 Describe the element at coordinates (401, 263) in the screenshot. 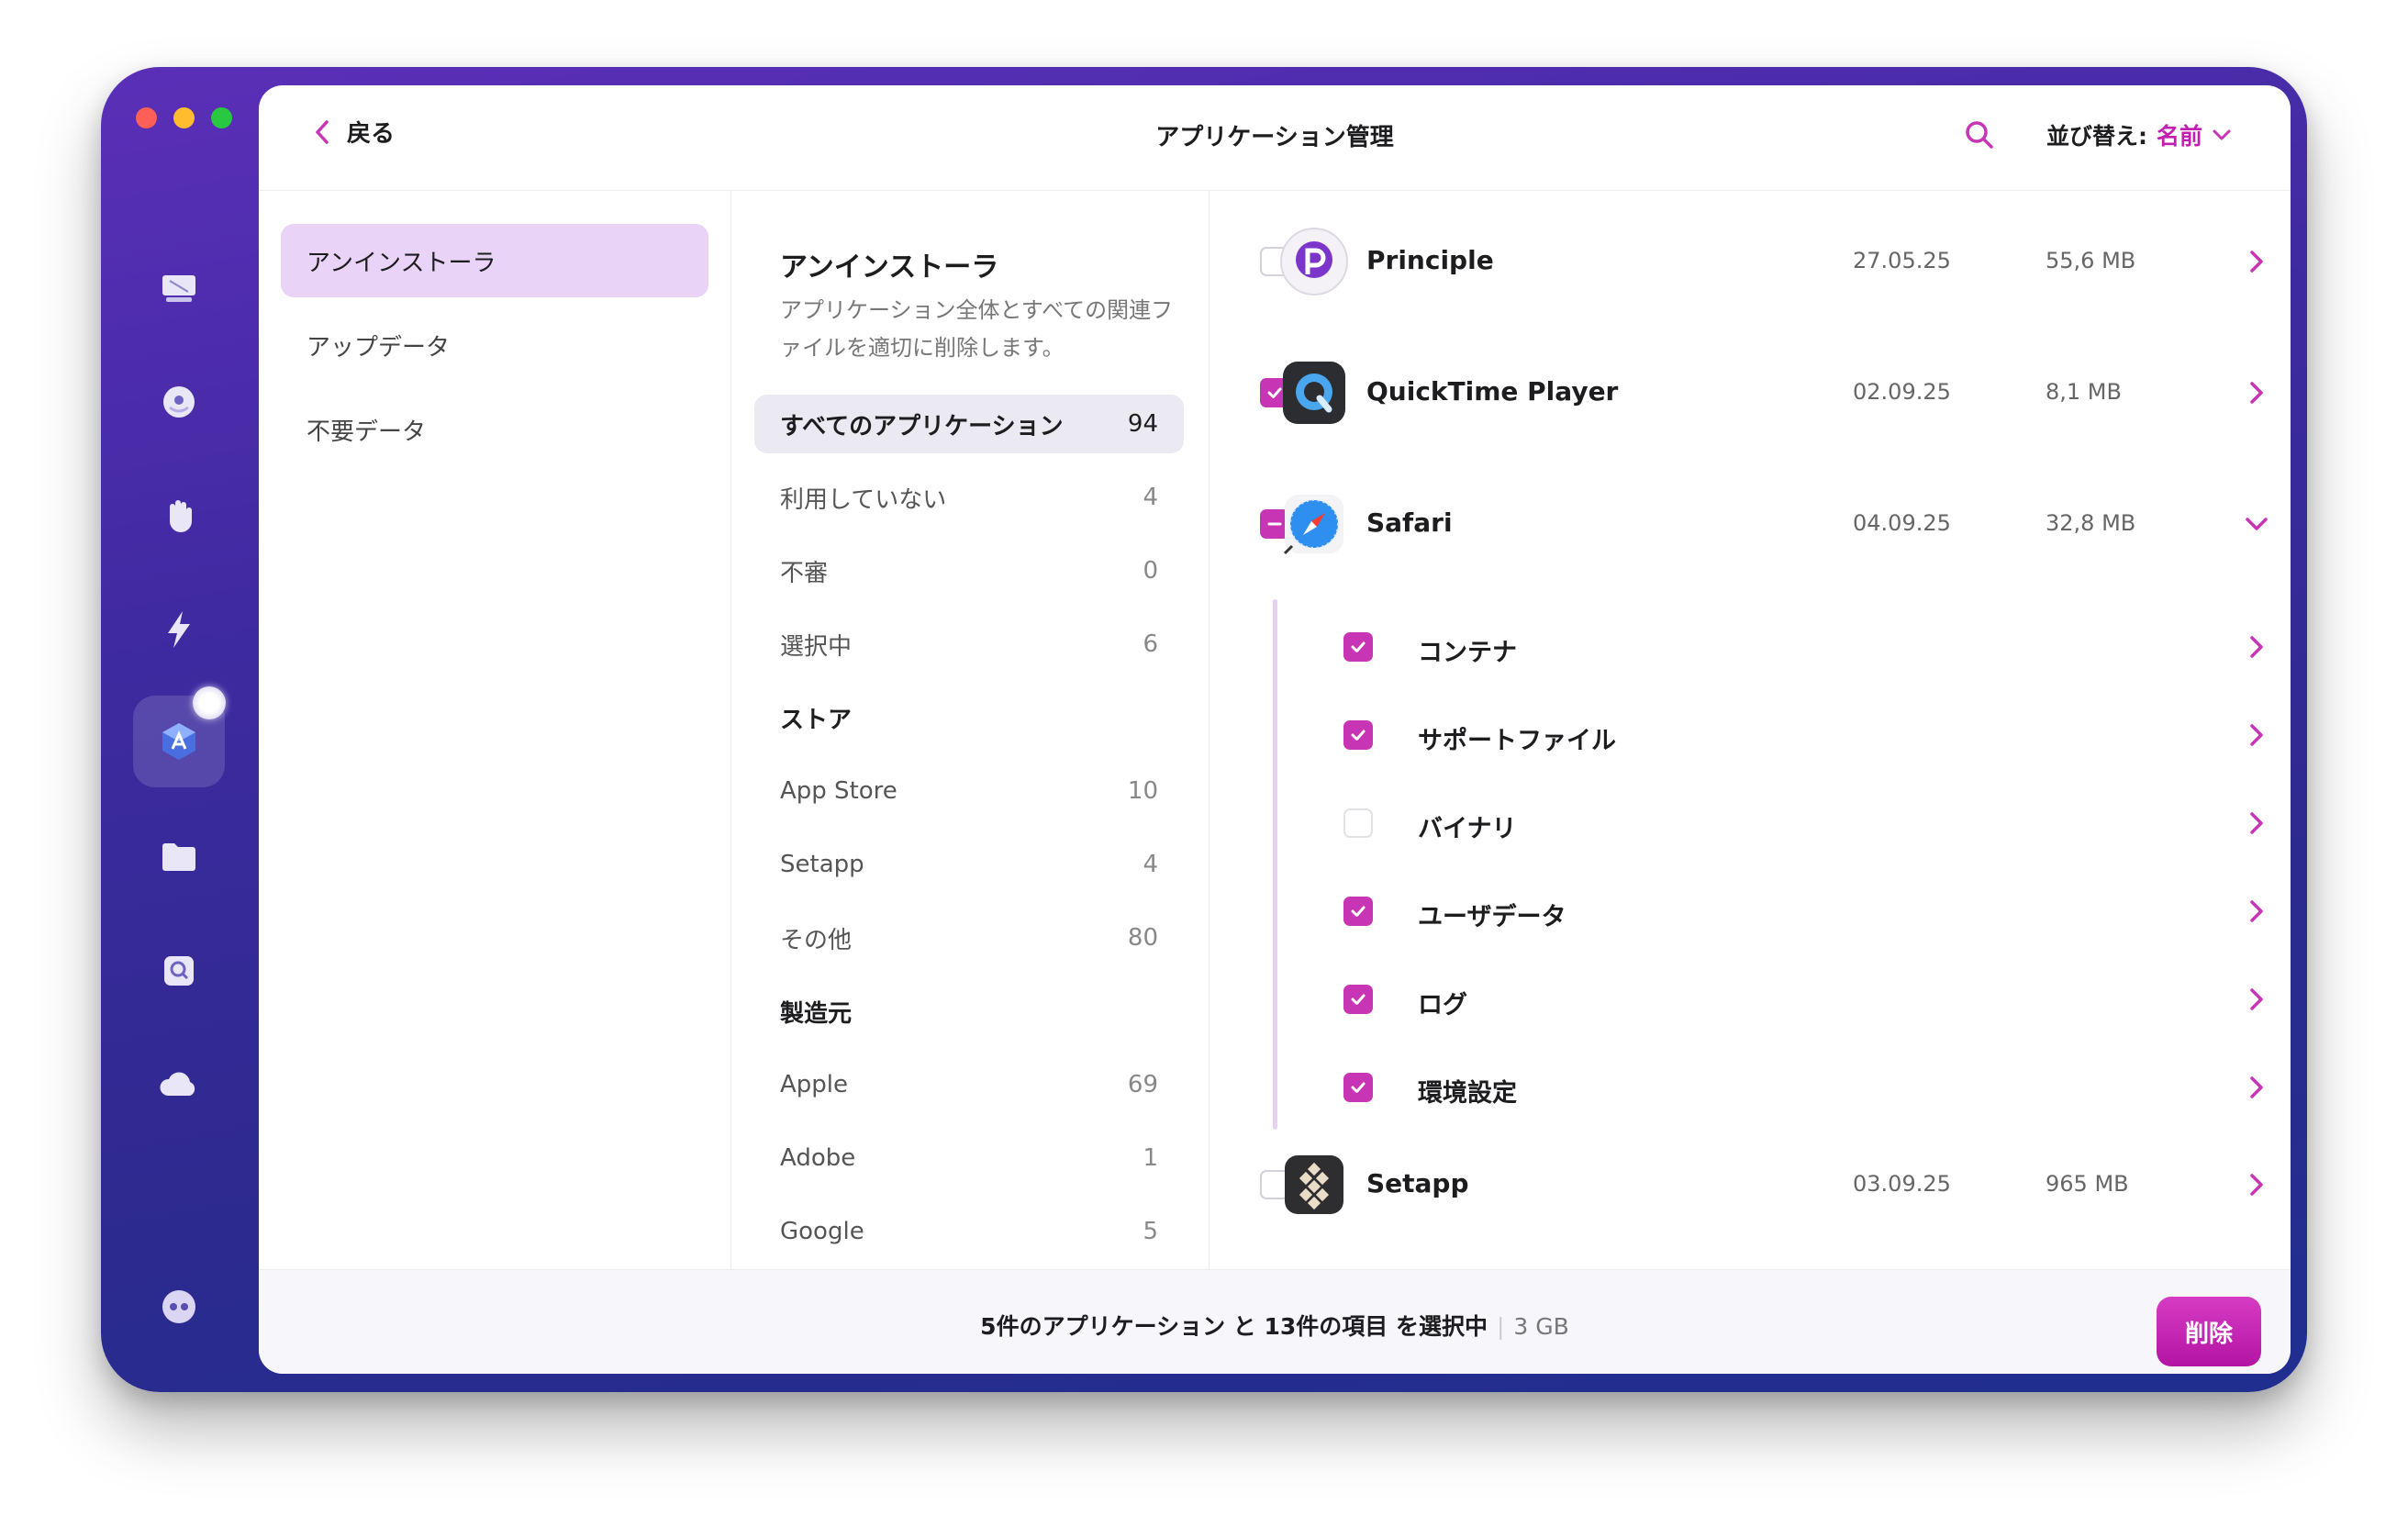

I see `sidebar-item-label: アンインストーラ` at that location.